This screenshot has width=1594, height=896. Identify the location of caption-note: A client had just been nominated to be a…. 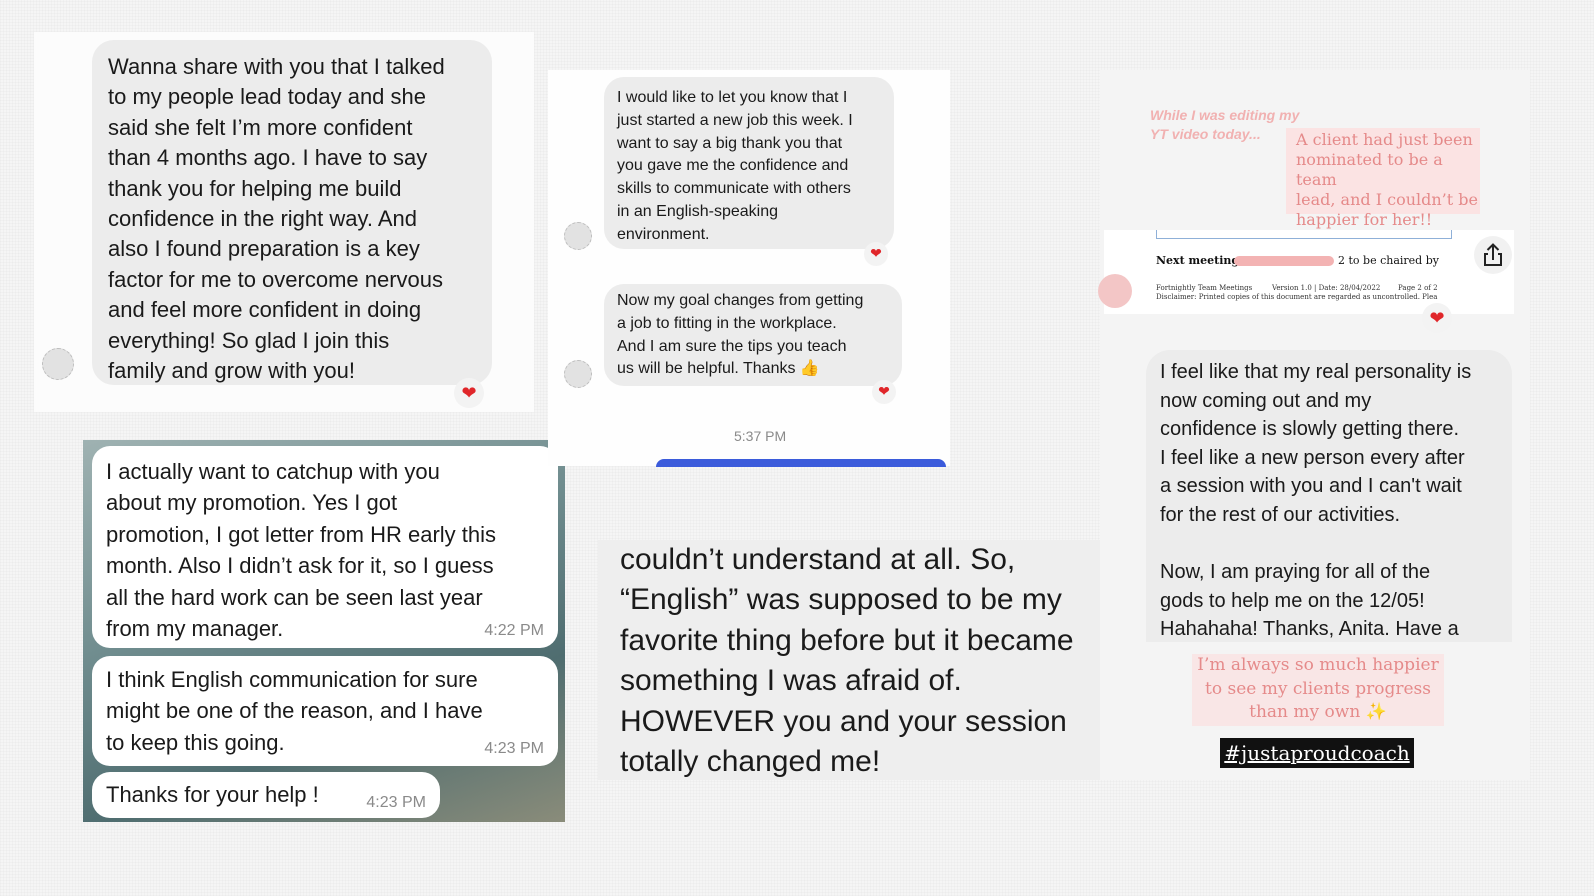
(1383, 178).